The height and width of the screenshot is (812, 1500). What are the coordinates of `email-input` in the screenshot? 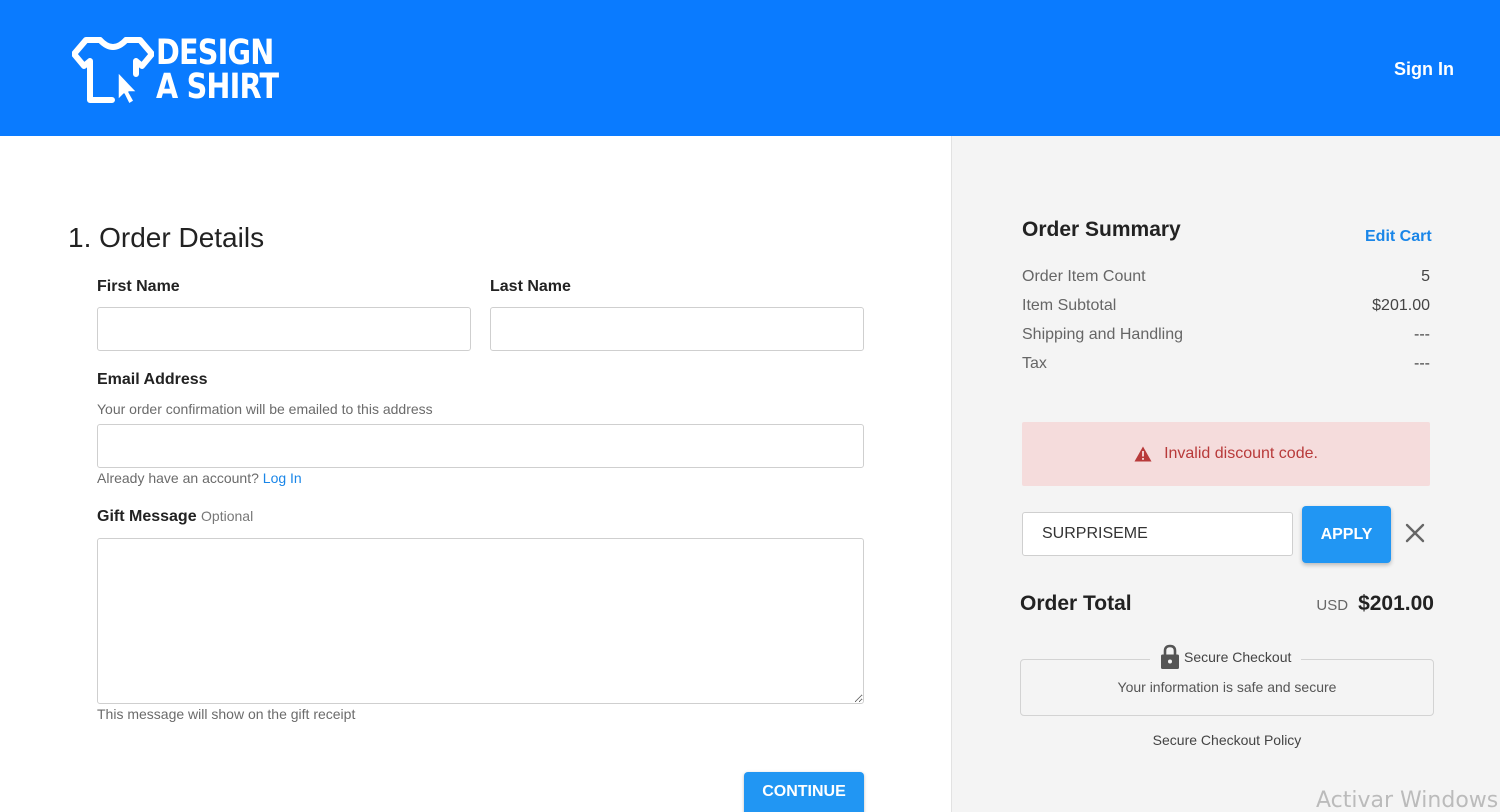 It's located at (480, 446).